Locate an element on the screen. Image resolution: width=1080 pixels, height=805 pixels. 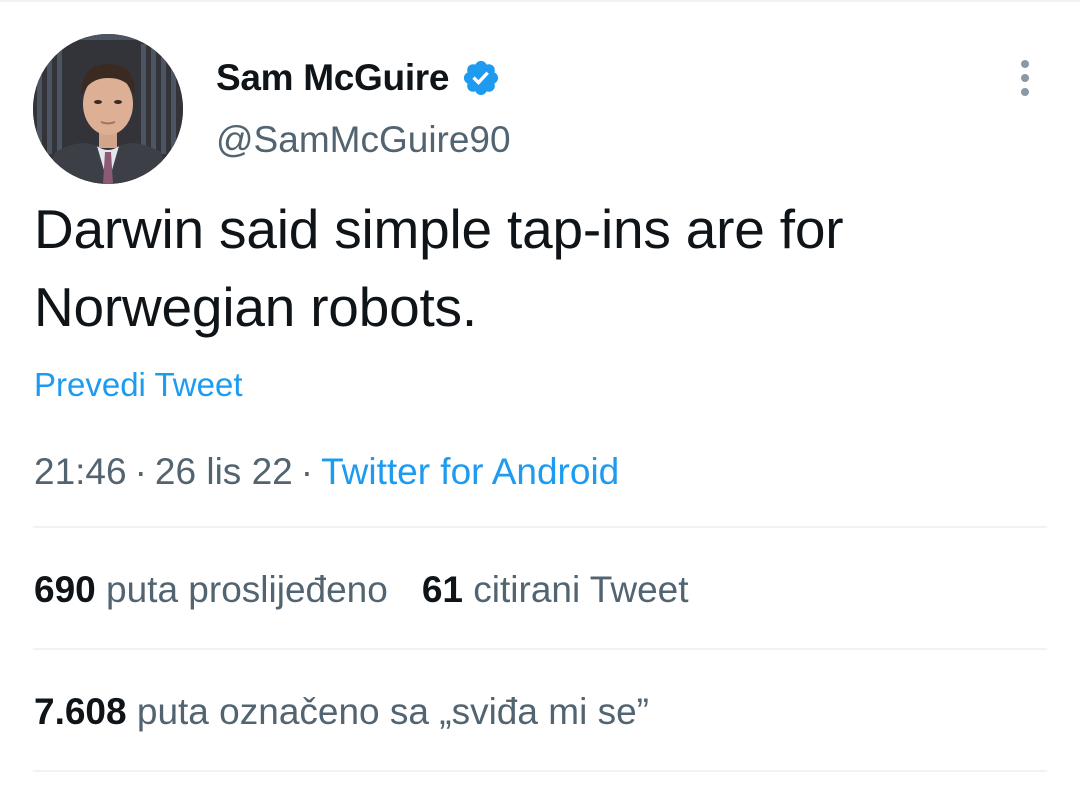
quotes-stat: 61 citirani Tweet is located at coordinates (555, 590).